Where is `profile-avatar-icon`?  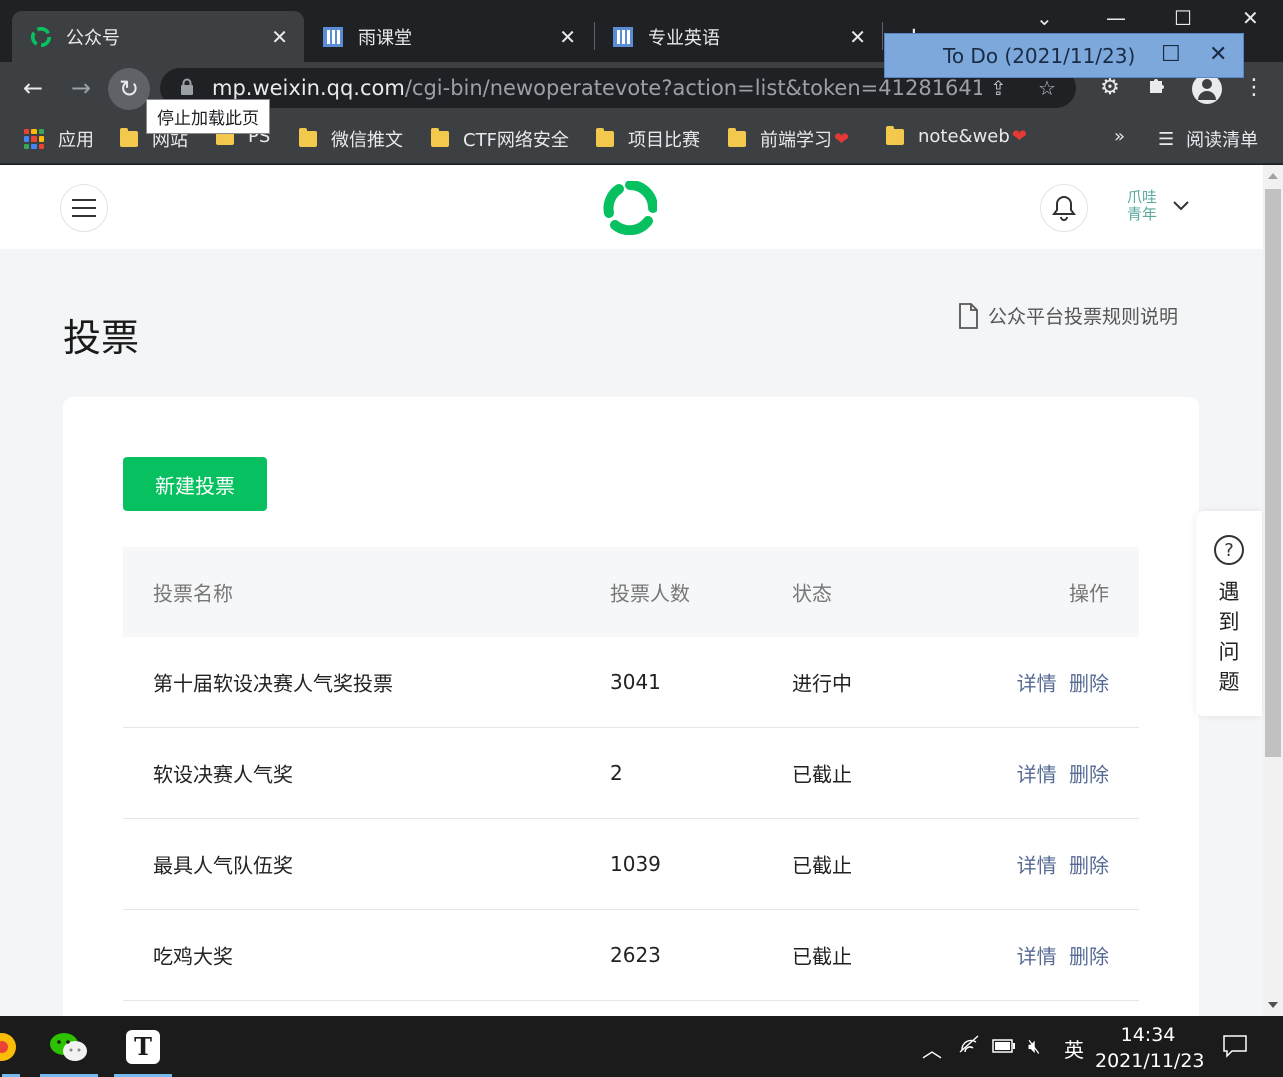 profile-avatar-icon is located at coordinates (1207, 89).